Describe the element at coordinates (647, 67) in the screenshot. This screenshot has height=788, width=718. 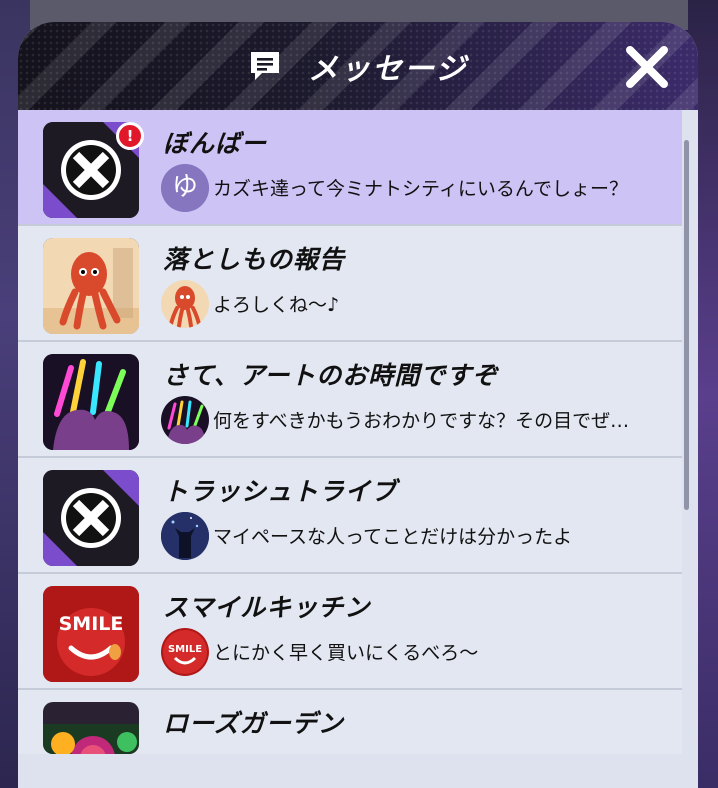
I see `close-icon` at that location.